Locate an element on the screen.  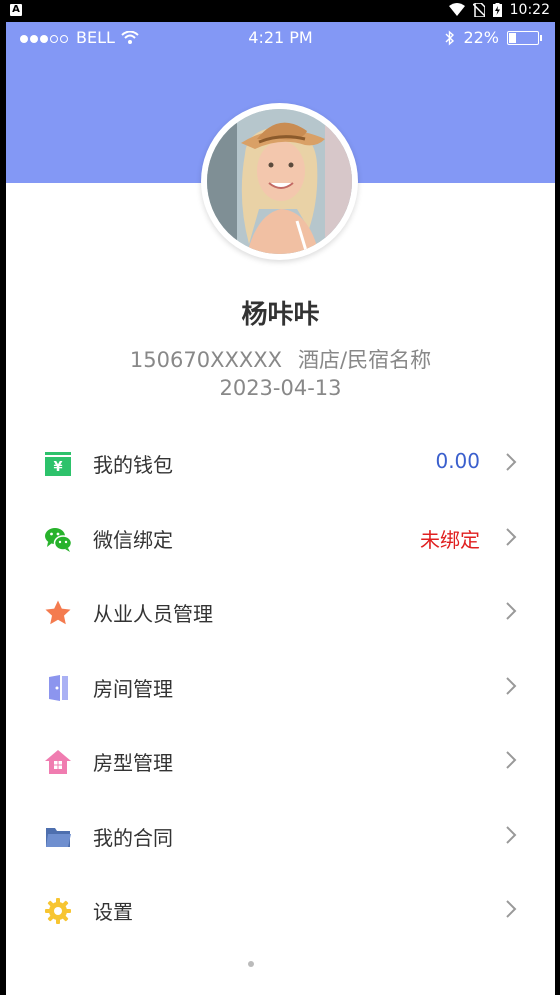
page-indicator-dot is located at coordinates (251, 964).